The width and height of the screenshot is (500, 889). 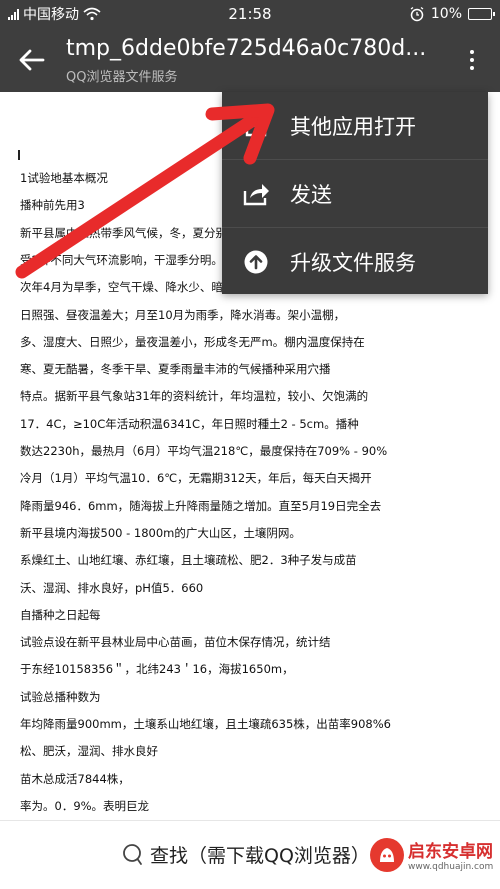 What do you see at coordinates (196, 478) in the screenshot?
I see `document-line: 冷月（1月）平均气温10．6℃，无霜期312天，年后，每天白天揭开` at bounding box center [196, 478].